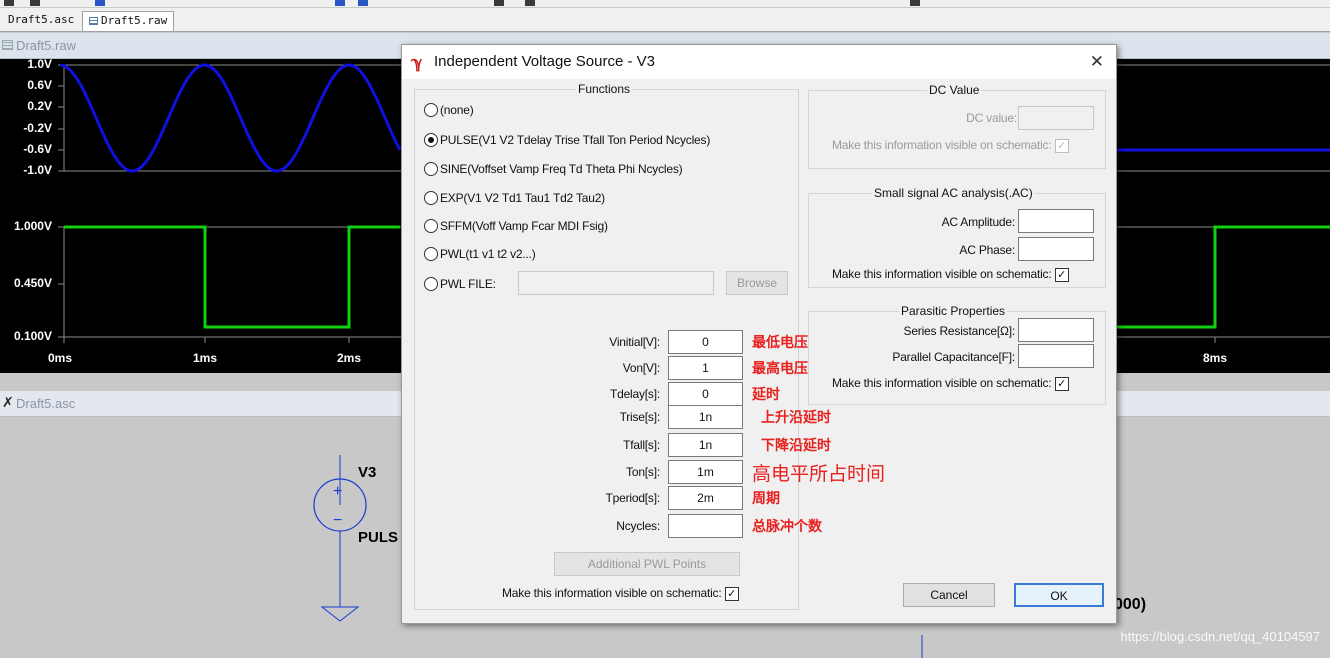 The width and height of the screenshot is (1330, 658). I want to click on toolbar, so click(665, 4).